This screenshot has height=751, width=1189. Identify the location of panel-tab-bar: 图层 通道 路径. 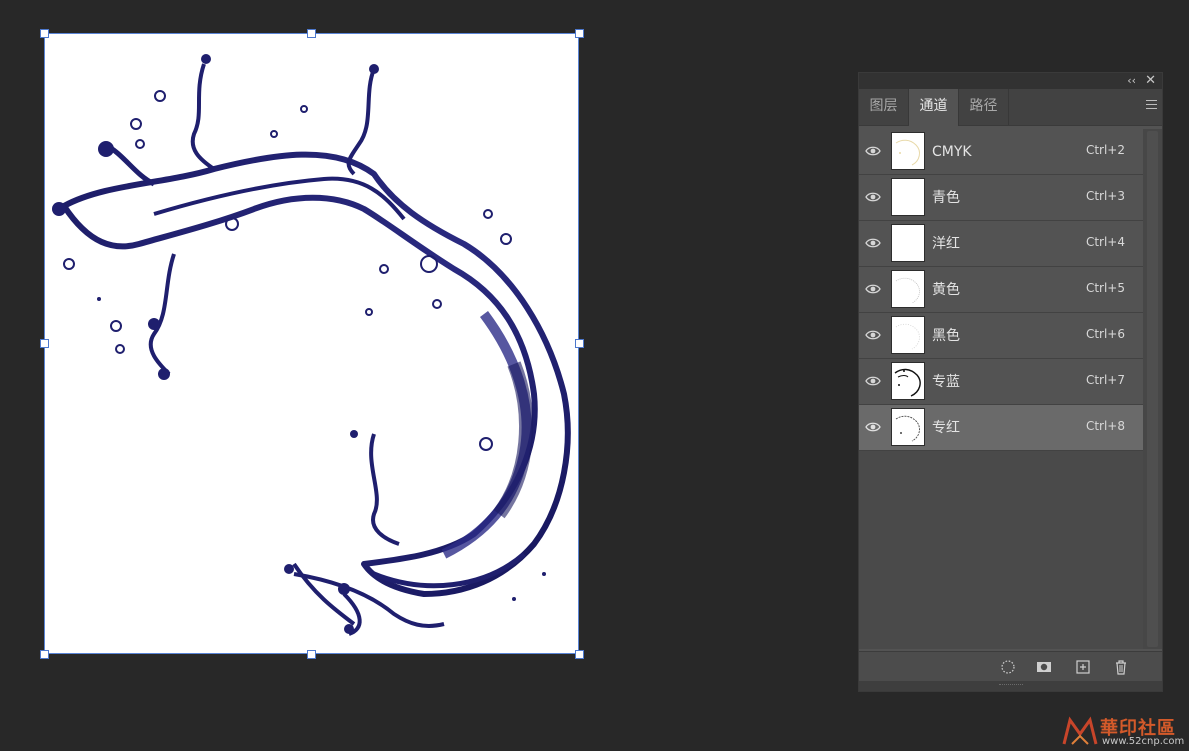
(1010, 107).